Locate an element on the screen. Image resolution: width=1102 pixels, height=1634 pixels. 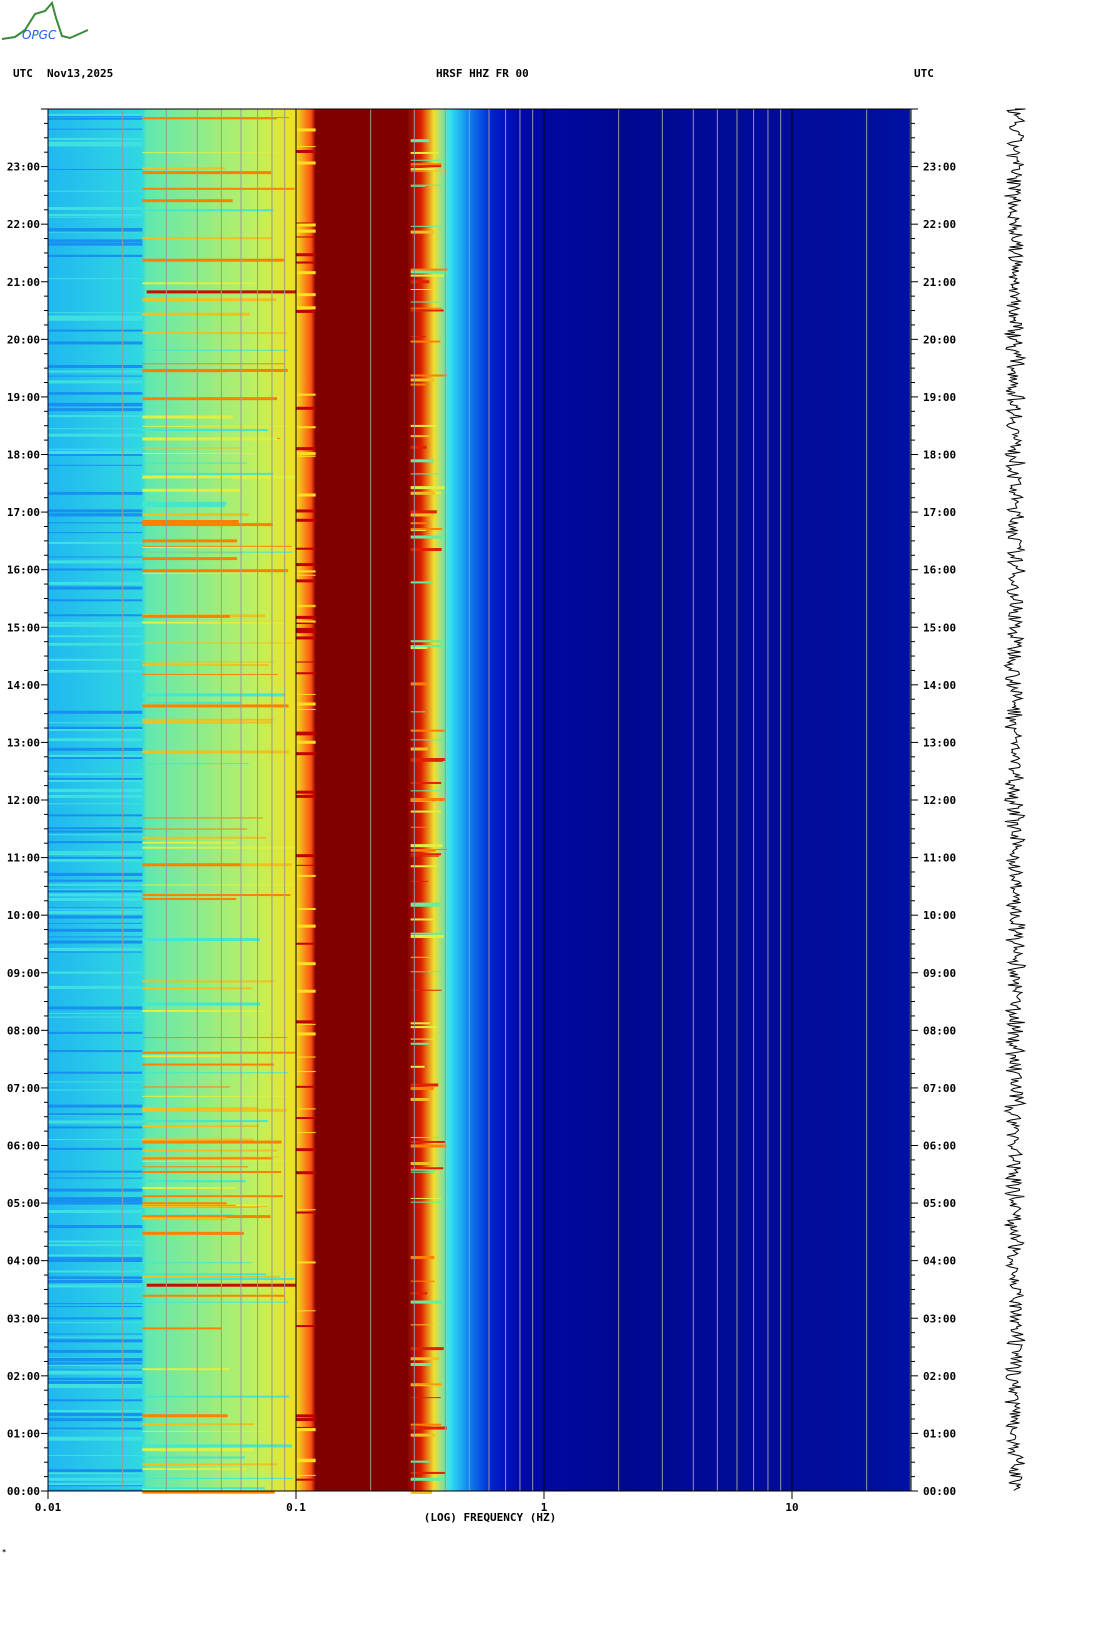
y-tick-label-left: 11:00 is located at coordinates (23, 858).